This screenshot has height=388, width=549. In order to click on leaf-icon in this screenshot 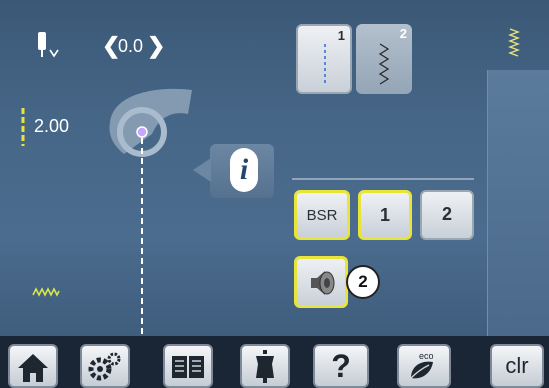, I will do `click(421, 370)`.